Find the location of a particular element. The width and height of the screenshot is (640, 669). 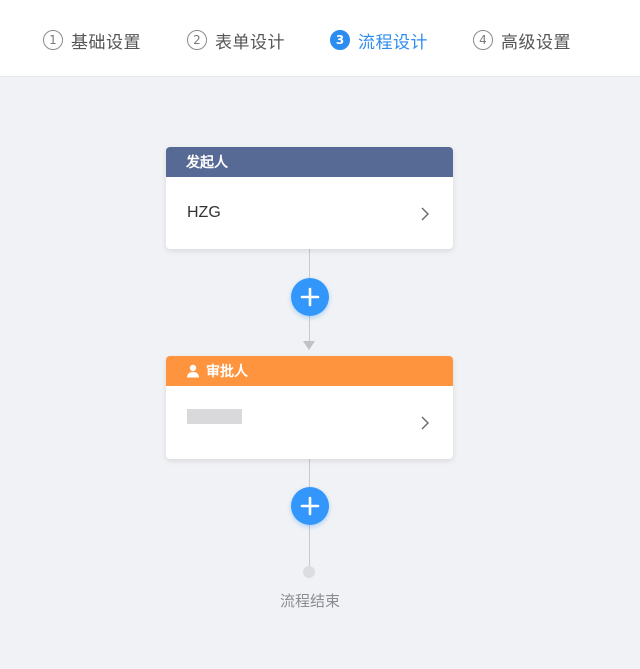

user-icon is located at coordinates (193, 371).